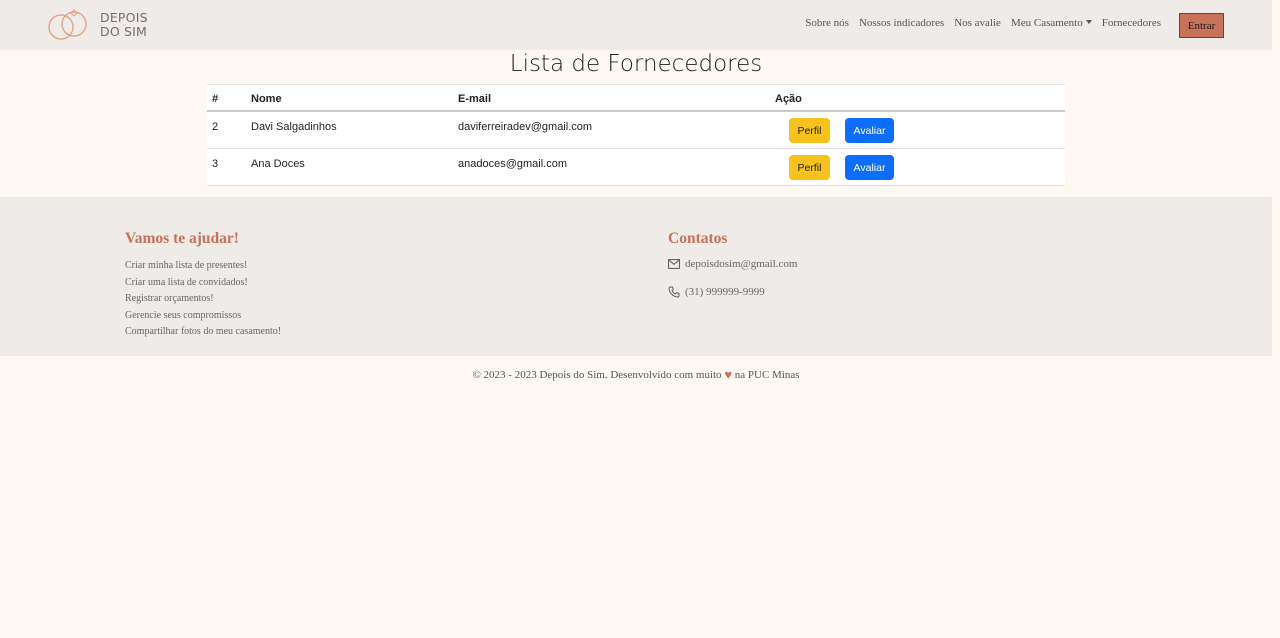 The image size is (1280, 638). Describe the element at coordinates (124, 31) in the screenshot. I see `brand-line-2: DO SIM` at that location.